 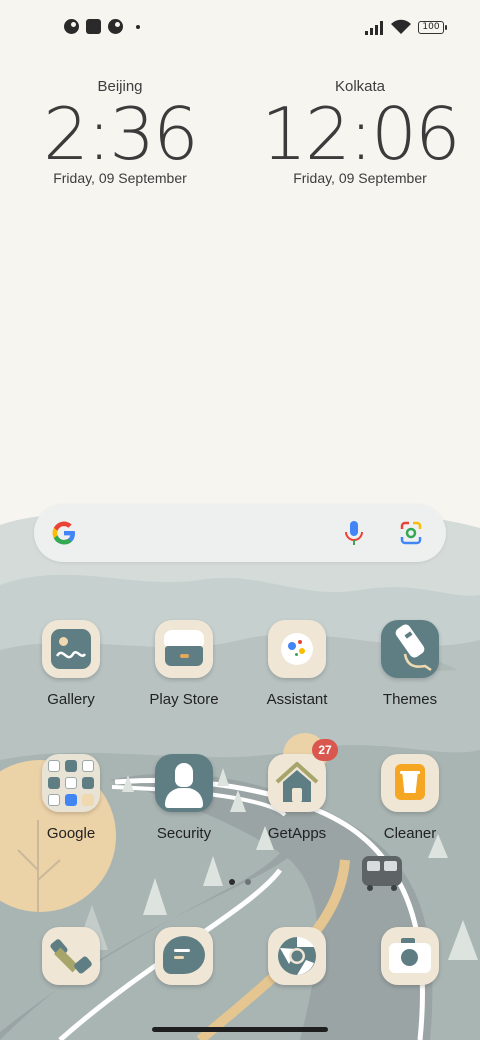 What do you see at coordinates (184, 699) in the screenshot?
I see `app-label: Play Store` at bounding box center [184, 699].